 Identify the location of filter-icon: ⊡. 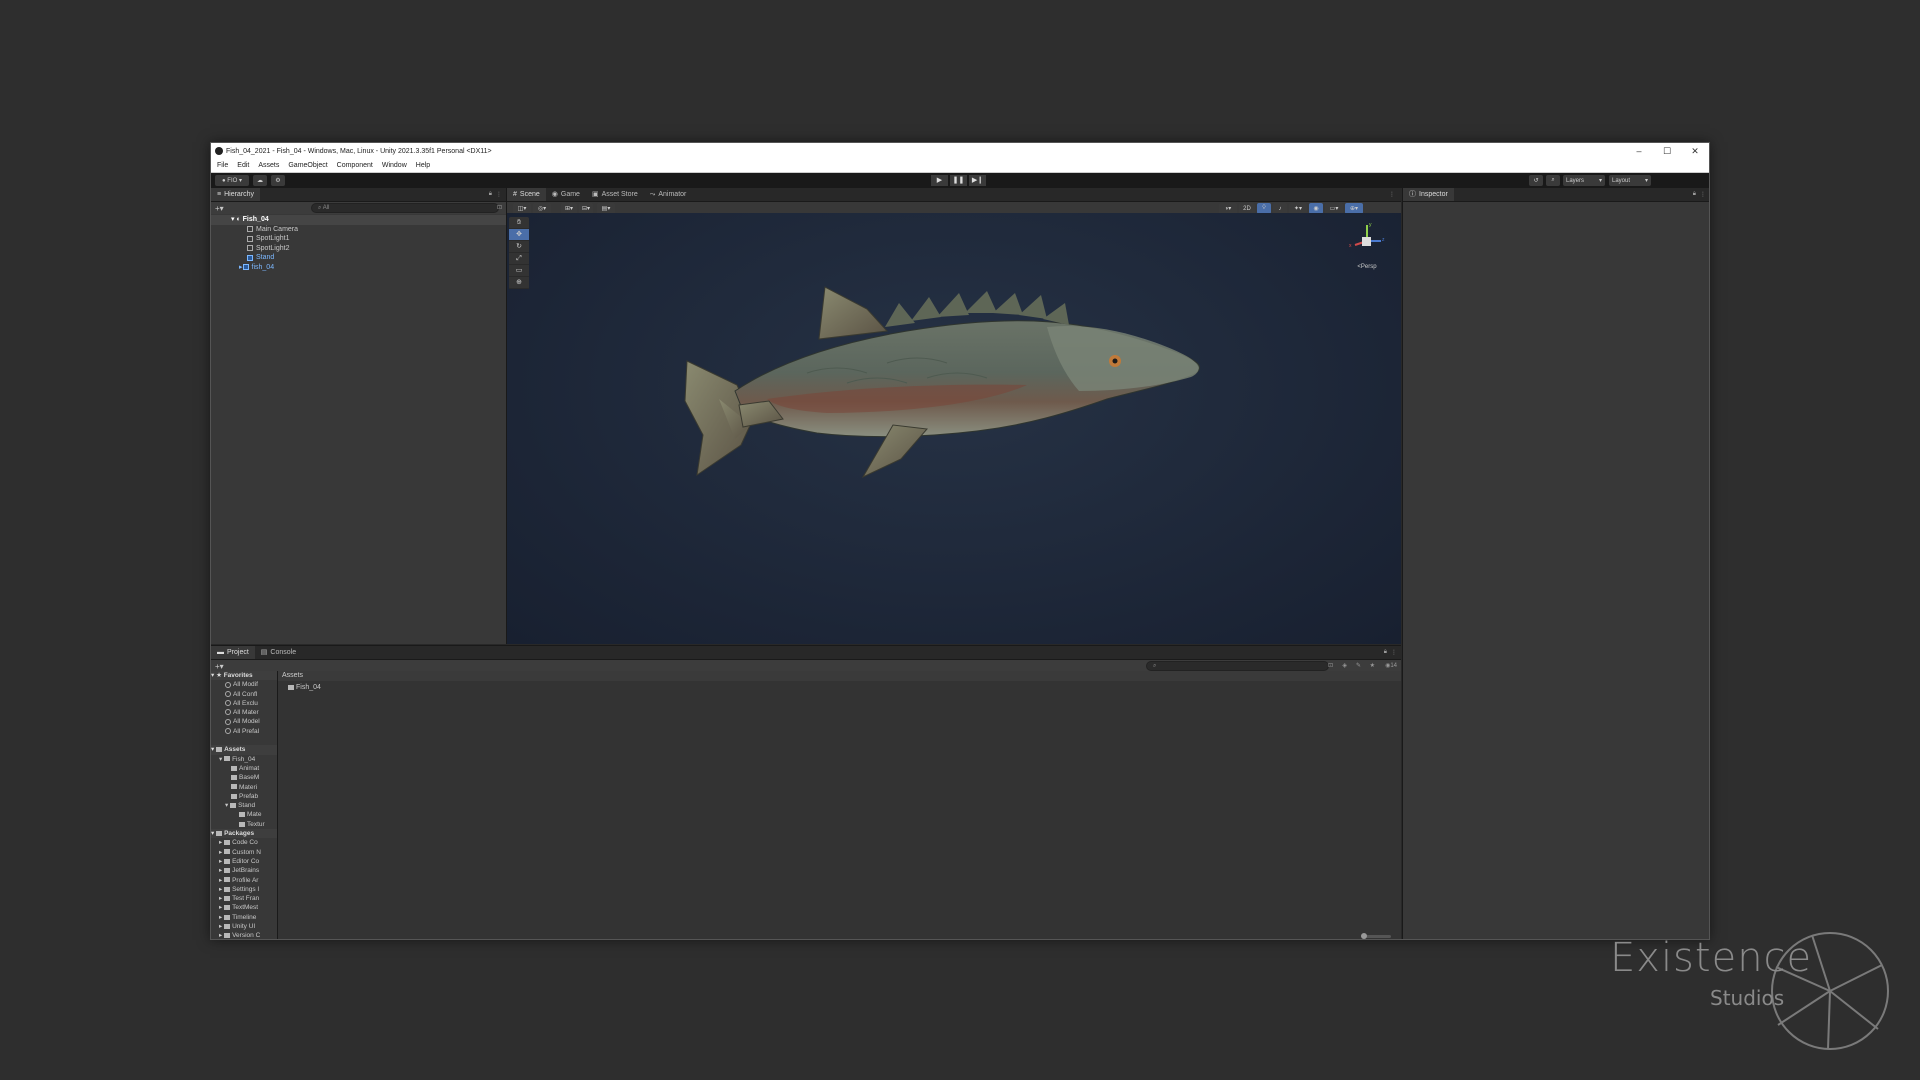
(499, 207).